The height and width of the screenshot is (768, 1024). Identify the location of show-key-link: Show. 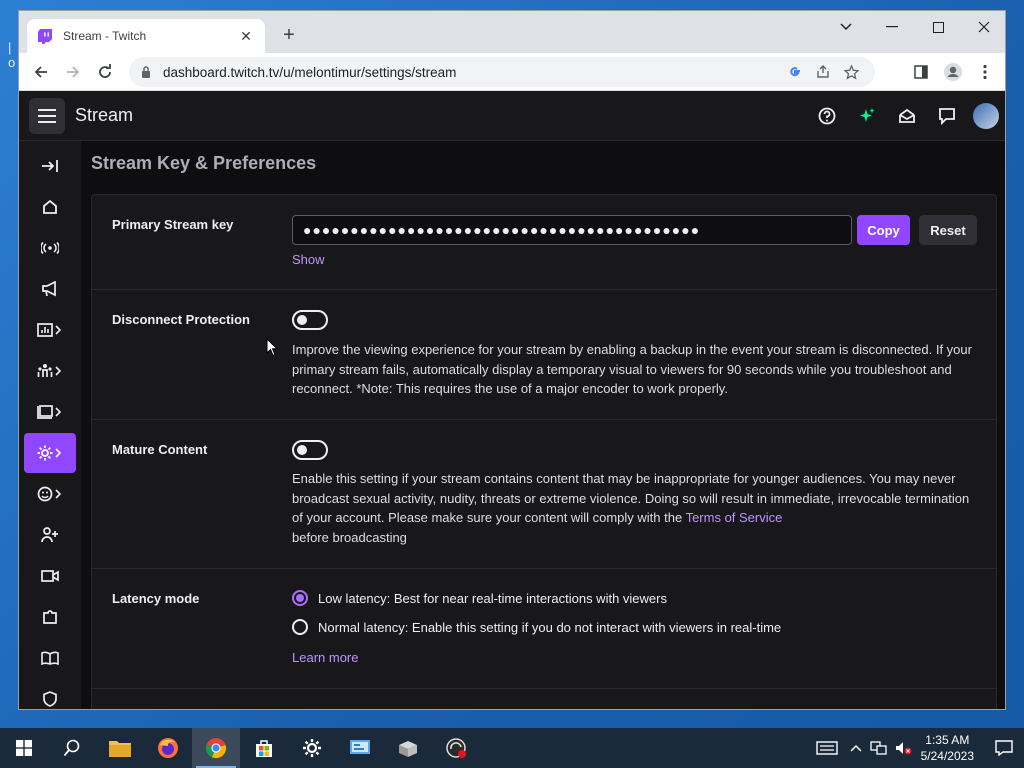
(308, 259).